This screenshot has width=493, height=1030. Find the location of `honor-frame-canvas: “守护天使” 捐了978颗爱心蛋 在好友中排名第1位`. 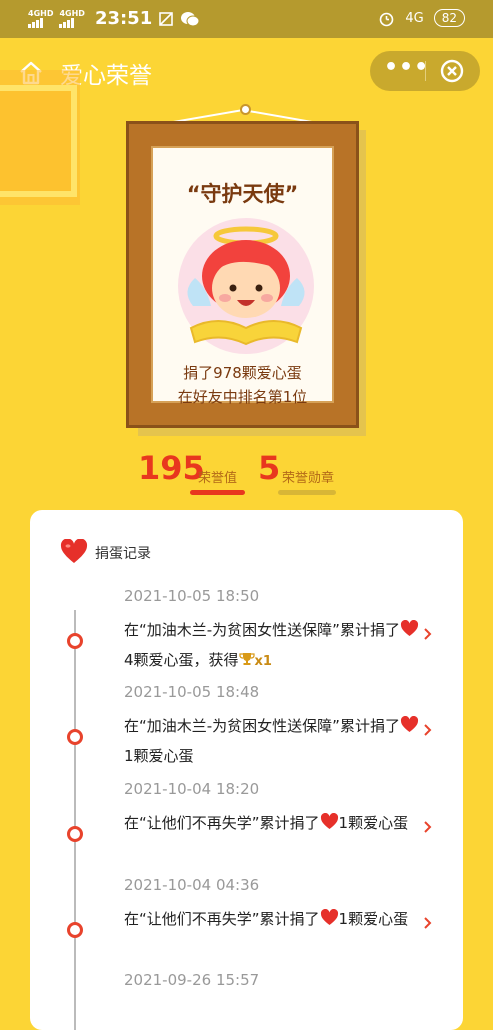

honor-frame-canvas: “守护天使” 捐了978颗爱心蛋 在好友中排名第1位 is located at coordinates (242, 276).